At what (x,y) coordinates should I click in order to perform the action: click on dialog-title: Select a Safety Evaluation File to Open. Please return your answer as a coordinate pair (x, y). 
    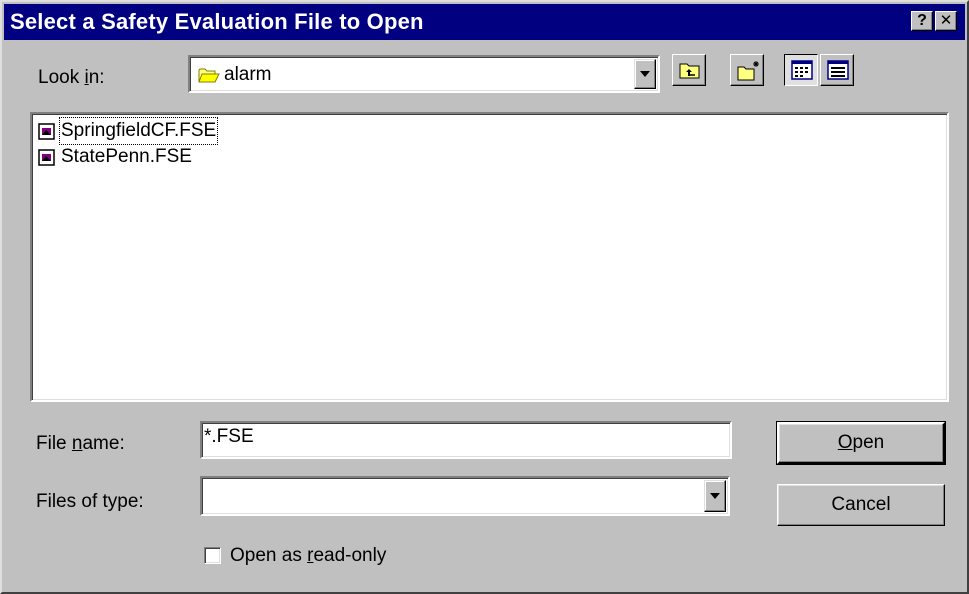
    Looking at the image, I should click on (217, 21).